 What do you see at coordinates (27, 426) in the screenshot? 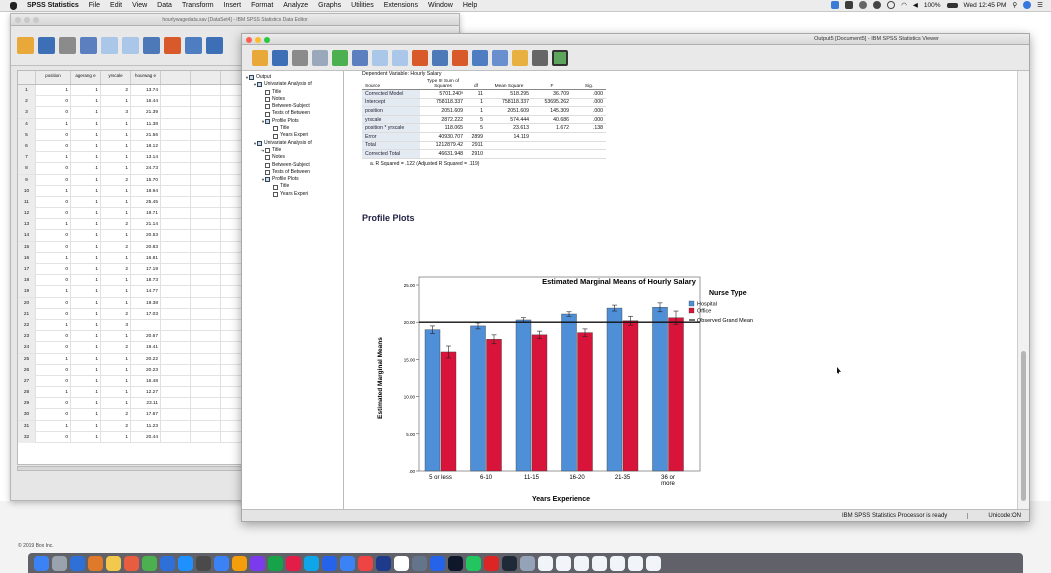
I see `row-number: 31` at bounding box center [27, 426].